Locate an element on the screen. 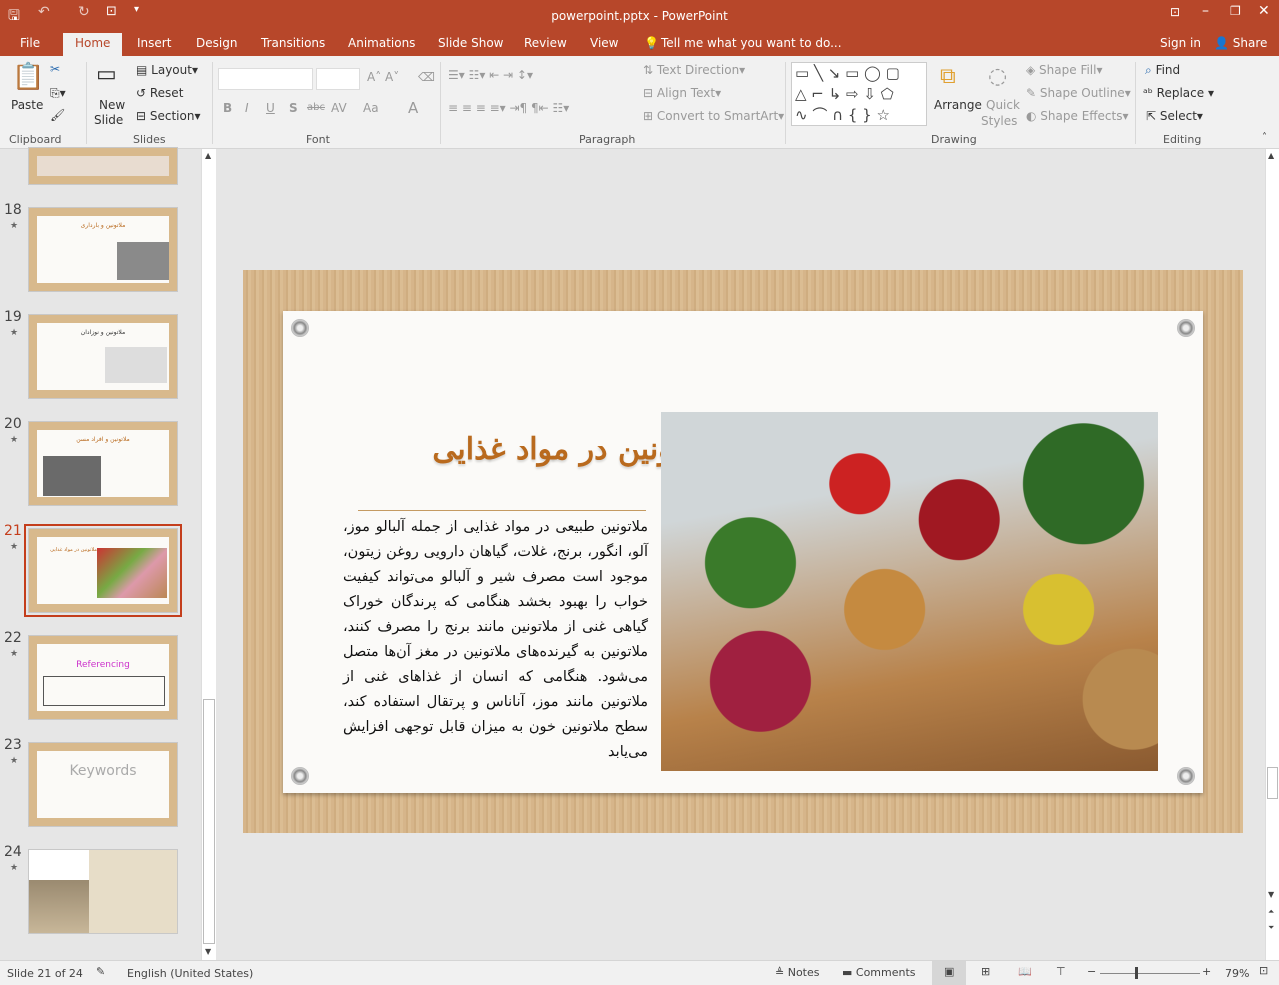 The image size is (1279, 985). comments-button: ▬ Comments is located at coordinates (879, 972).